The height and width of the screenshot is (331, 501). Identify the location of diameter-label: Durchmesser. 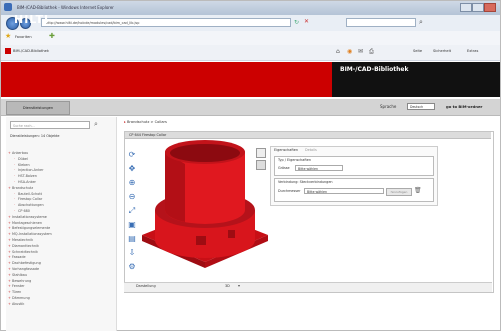
(289, 191).